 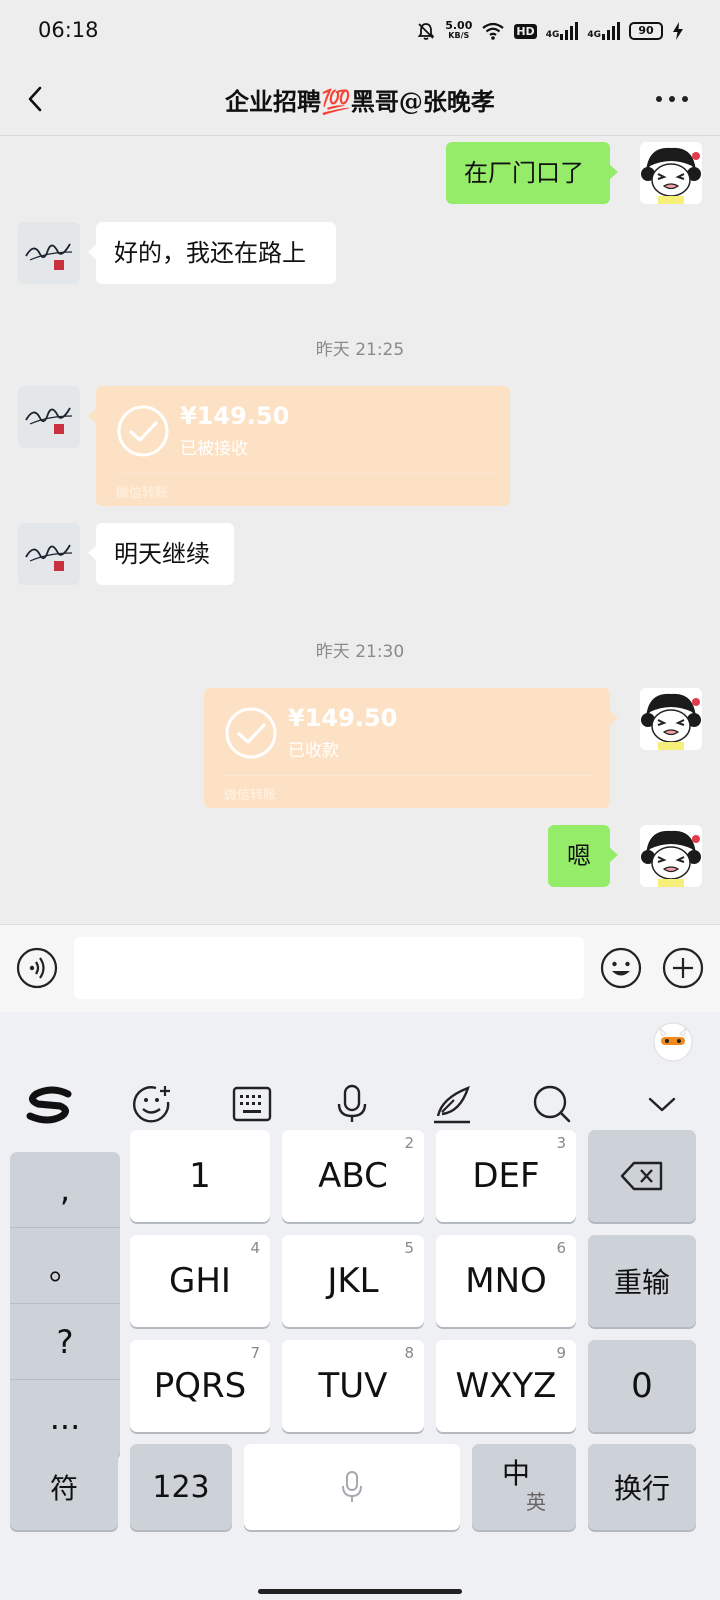 What do you see at coordinates (65, 1190) in the screenshot?
I see `punct-key-comma: ,` at bounding box center [65, 1190].